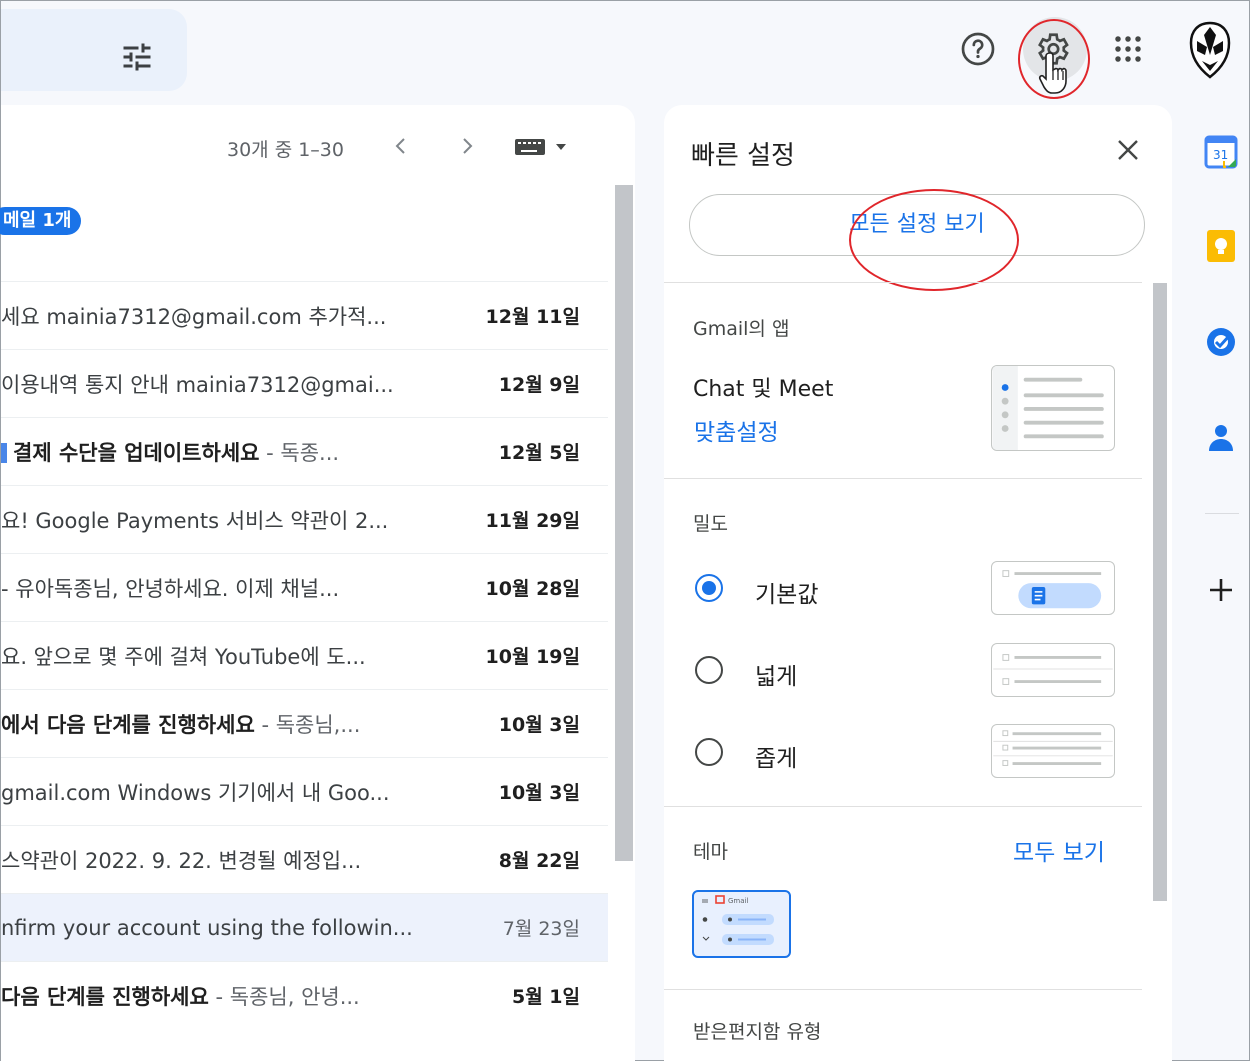 The height and width of the screenshot is (1061, 1250). Describe the element at coordinates (1221, 342) in the screenshot. I see `tasks-icon` at that location.